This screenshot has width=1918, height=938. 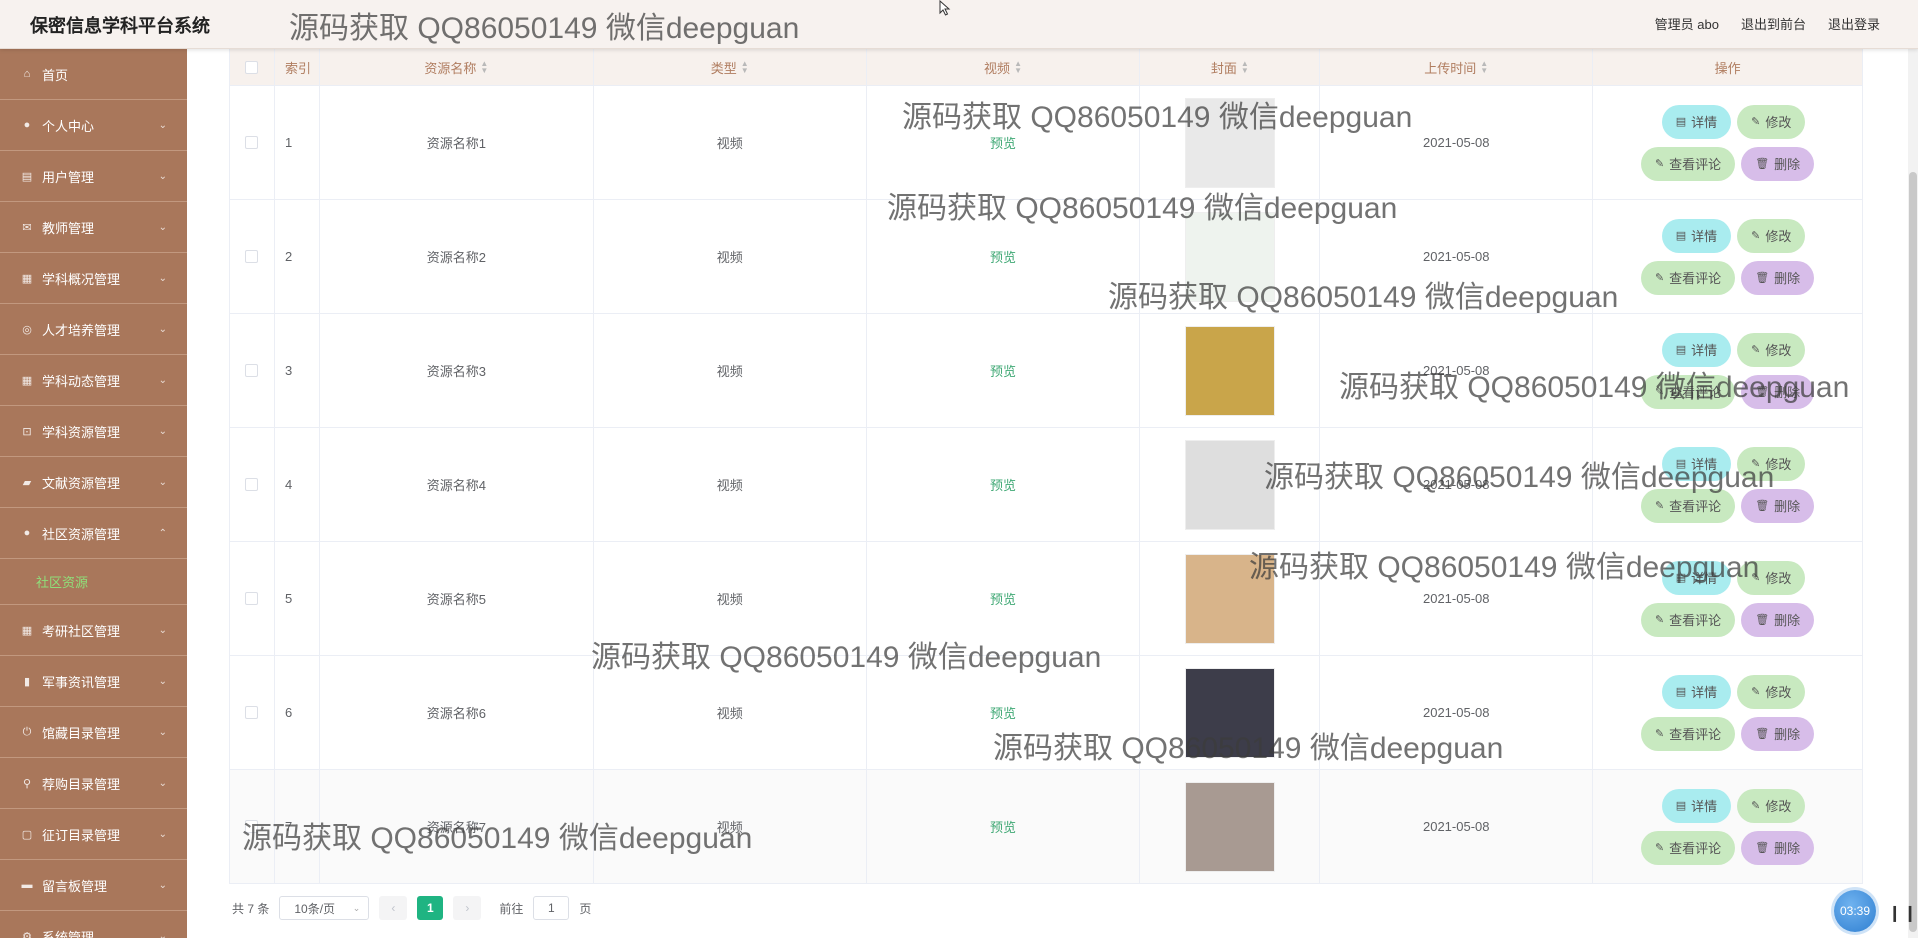 What do you see at coordinates (1457, 67) in the screenshot?
I see `header-upload-time: 上传时间 ▲ ▼` at bounding box center [1457, 67].